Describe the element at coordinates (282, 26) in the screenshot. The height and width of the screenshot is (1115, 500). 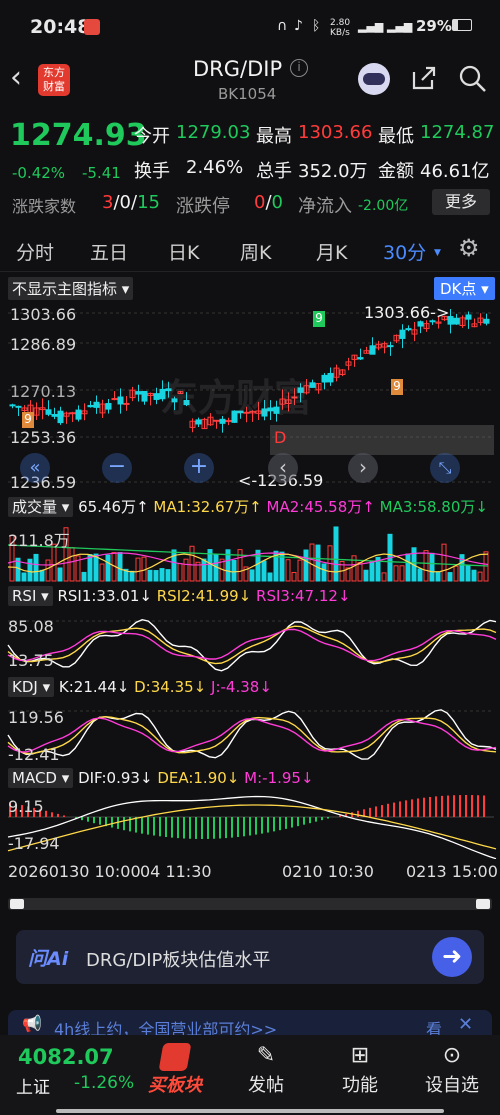
I see `headset-icon: ∩` at that location.